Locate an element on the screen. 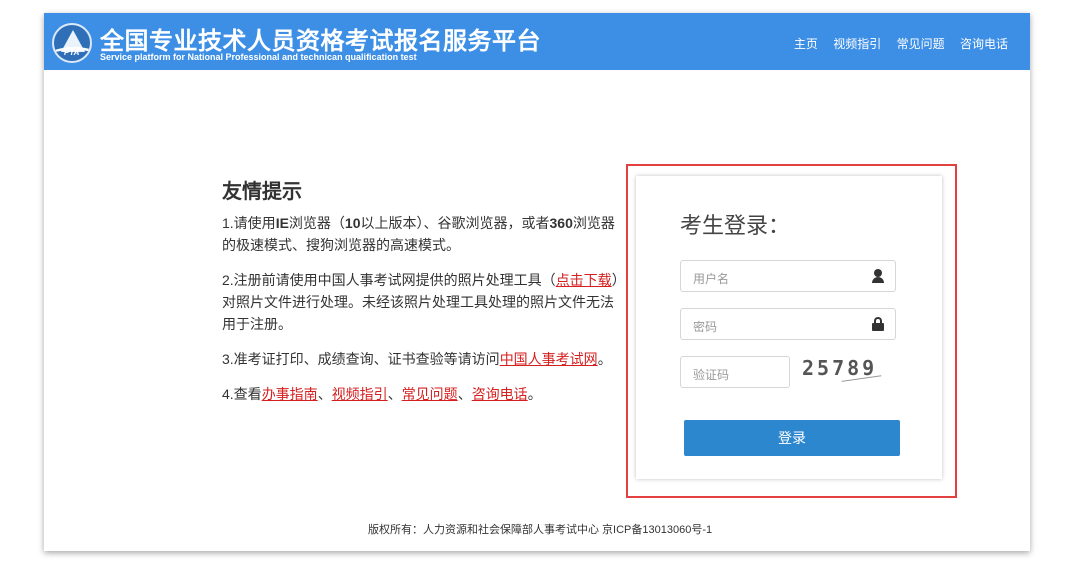  nav-video-guide: 视频指引 is located at coordinates (857, 44).